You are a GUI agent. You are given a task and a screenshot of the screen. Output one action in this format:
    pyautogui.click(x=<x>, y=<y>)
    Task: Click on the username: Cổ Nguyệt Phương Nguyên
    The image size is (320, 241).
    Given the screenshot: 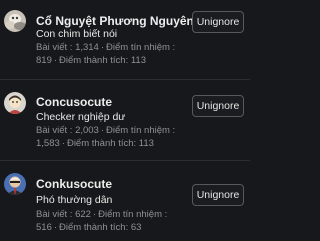 What is the action you would take?
    pyautogui.click(x=115, y=21)
    